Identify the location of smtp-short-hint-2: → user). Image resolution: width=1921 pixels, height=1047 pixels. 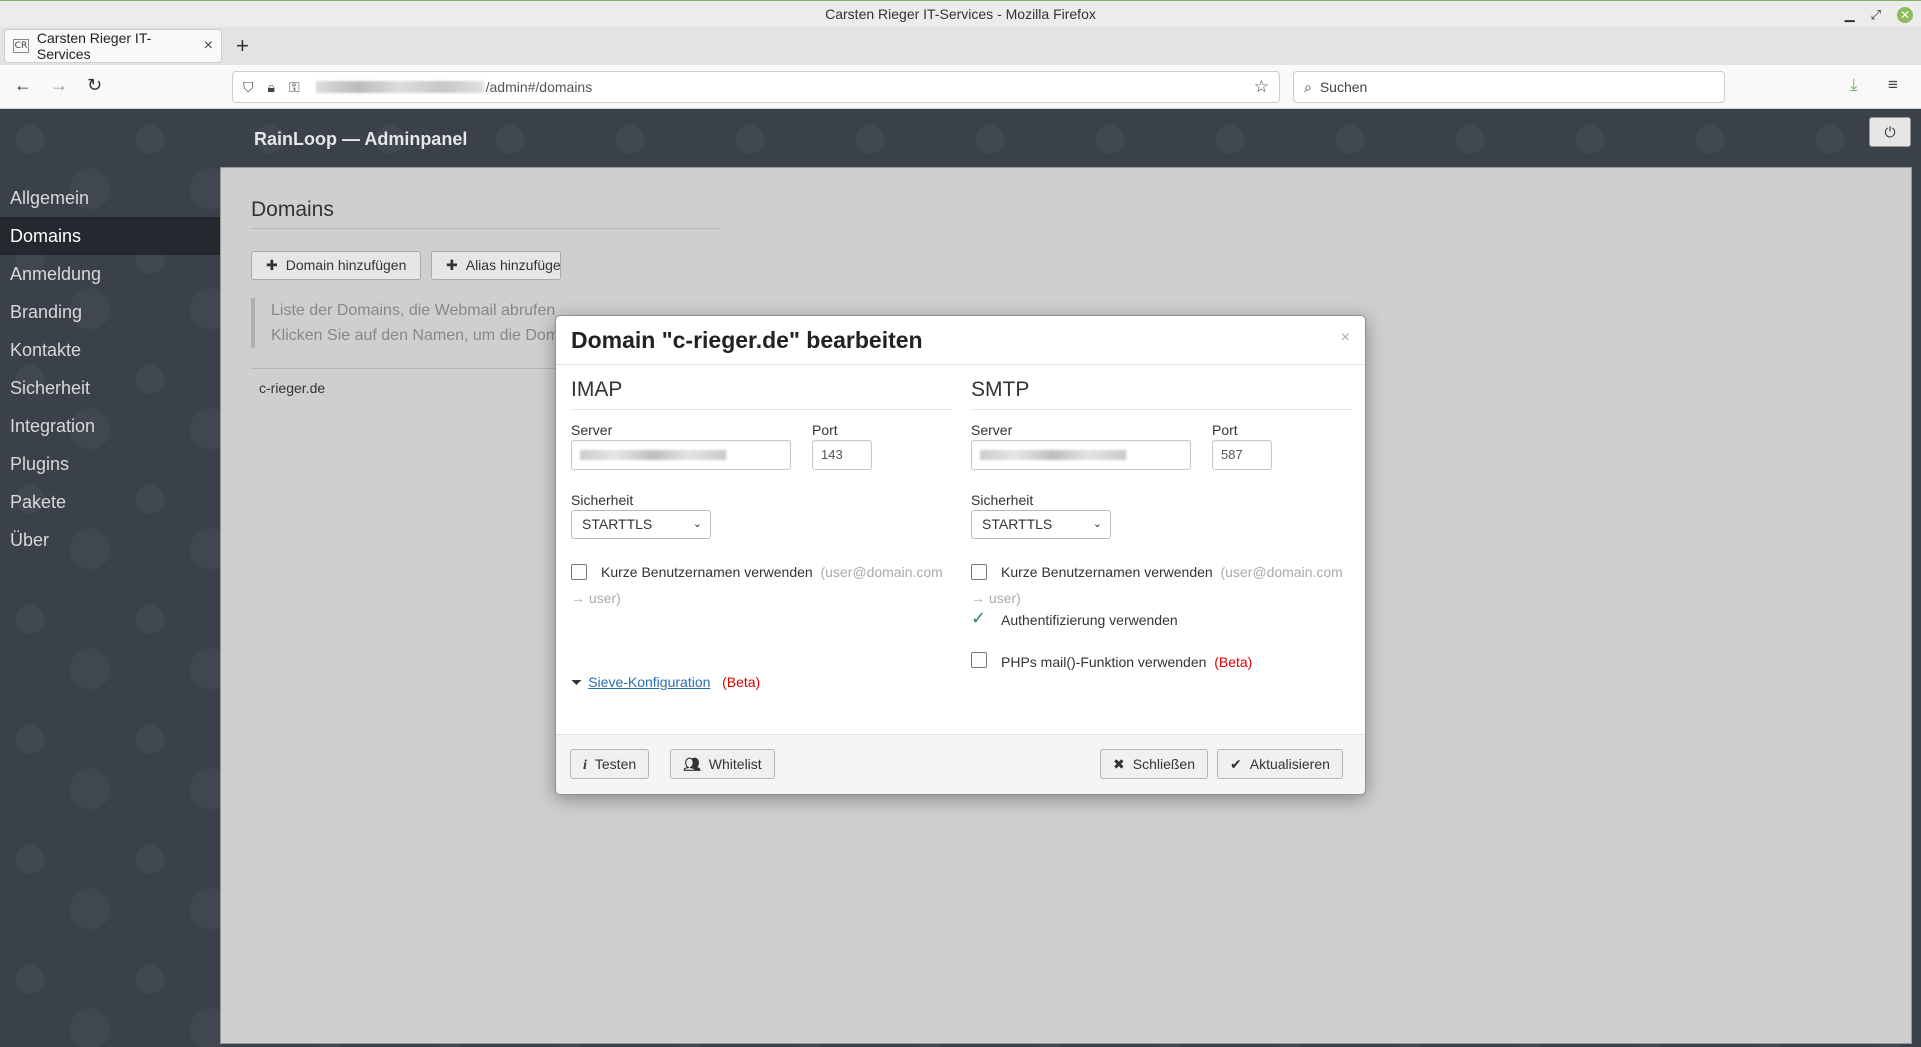
(996, 598).